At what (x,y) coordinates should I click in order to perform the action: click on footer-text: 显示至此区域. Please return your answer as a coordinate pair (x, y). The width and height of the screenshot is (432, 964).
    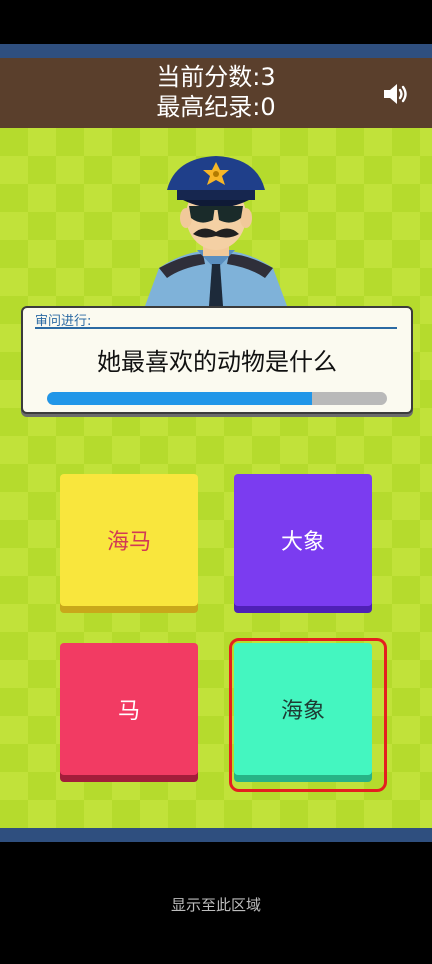
    Looking at the image, I should click on (215, 905).